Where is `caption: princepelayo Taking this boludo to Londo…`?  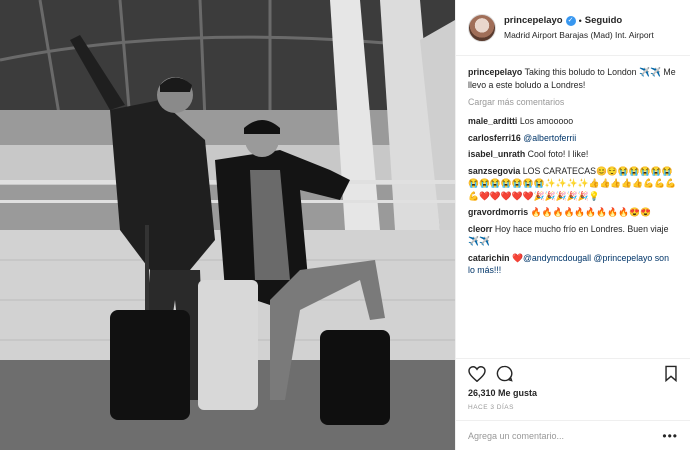
caption: princepelayo Taking this boludo to Londo… is located at coordinates (573, 78).